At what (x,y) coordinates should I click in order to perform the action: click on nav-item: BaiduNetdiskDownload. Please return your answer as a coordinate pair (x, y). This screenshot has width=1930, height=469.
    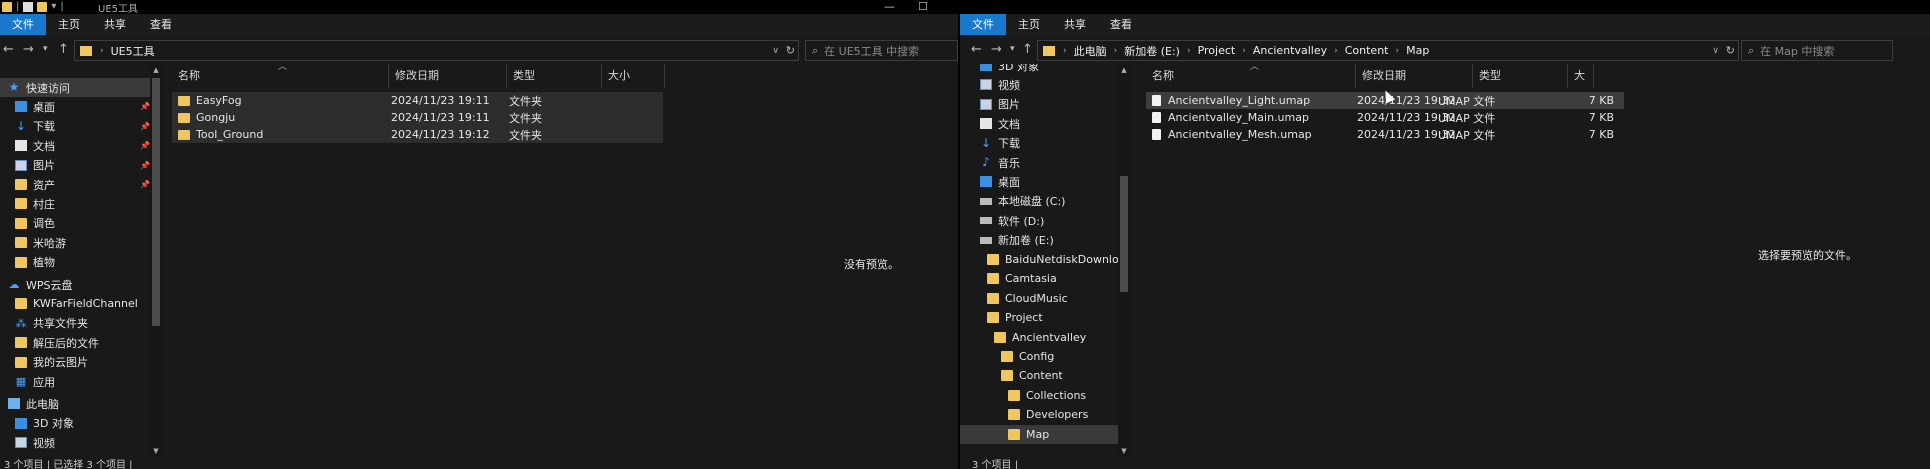
    Looking at the image, I should click on (1039, 259).